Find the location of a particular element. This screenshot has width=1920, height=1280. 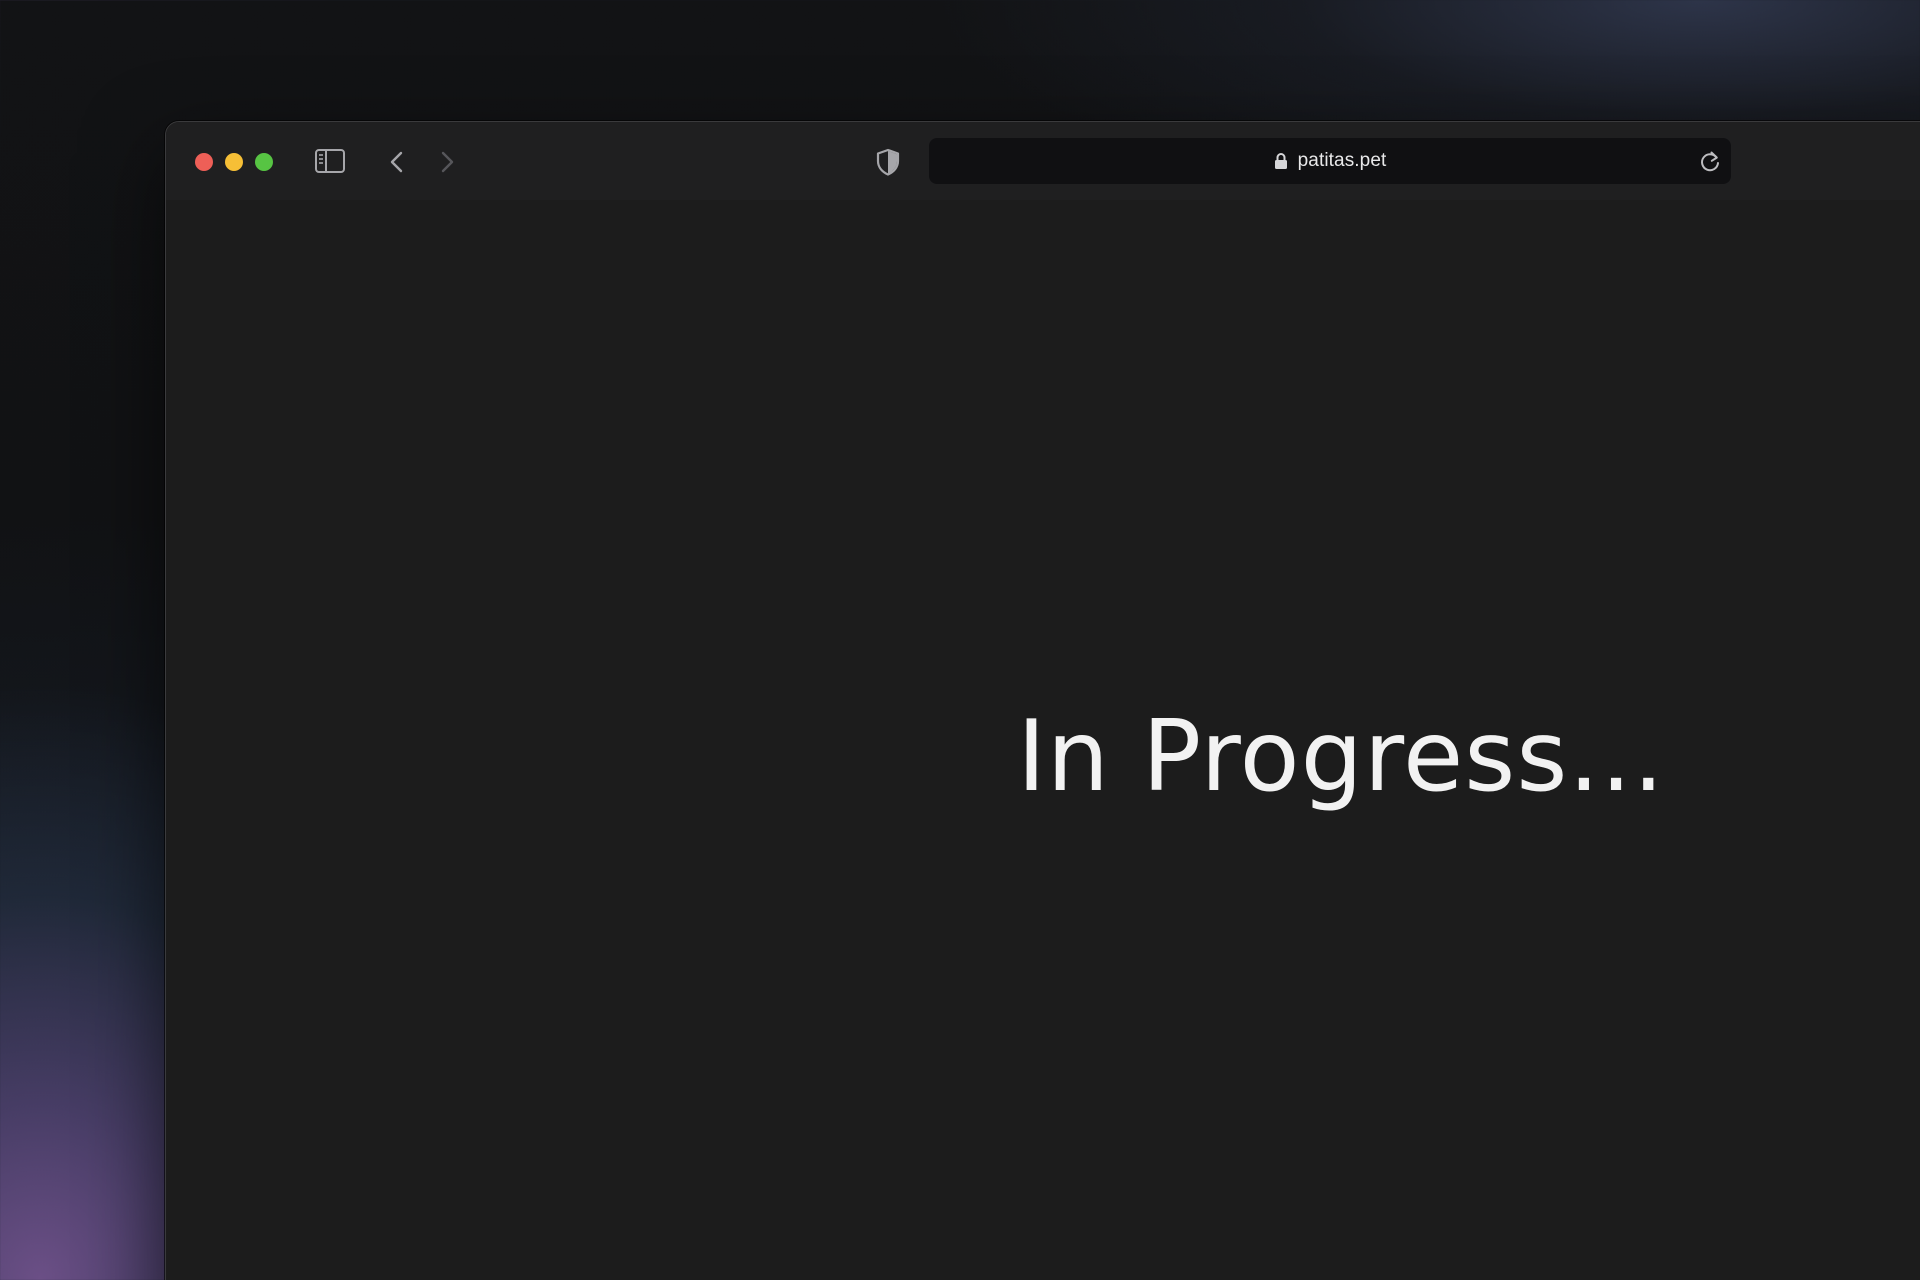

minimize-window-button is located at coordinates (234, 162).